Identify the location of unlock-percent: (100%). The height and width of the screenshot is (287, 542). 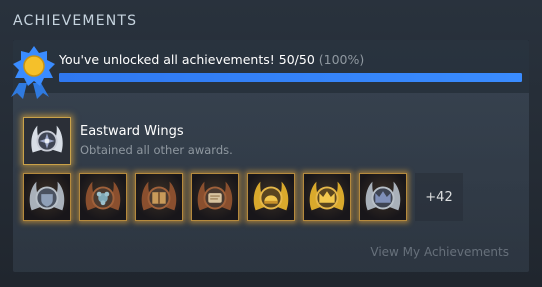
(341, 59).